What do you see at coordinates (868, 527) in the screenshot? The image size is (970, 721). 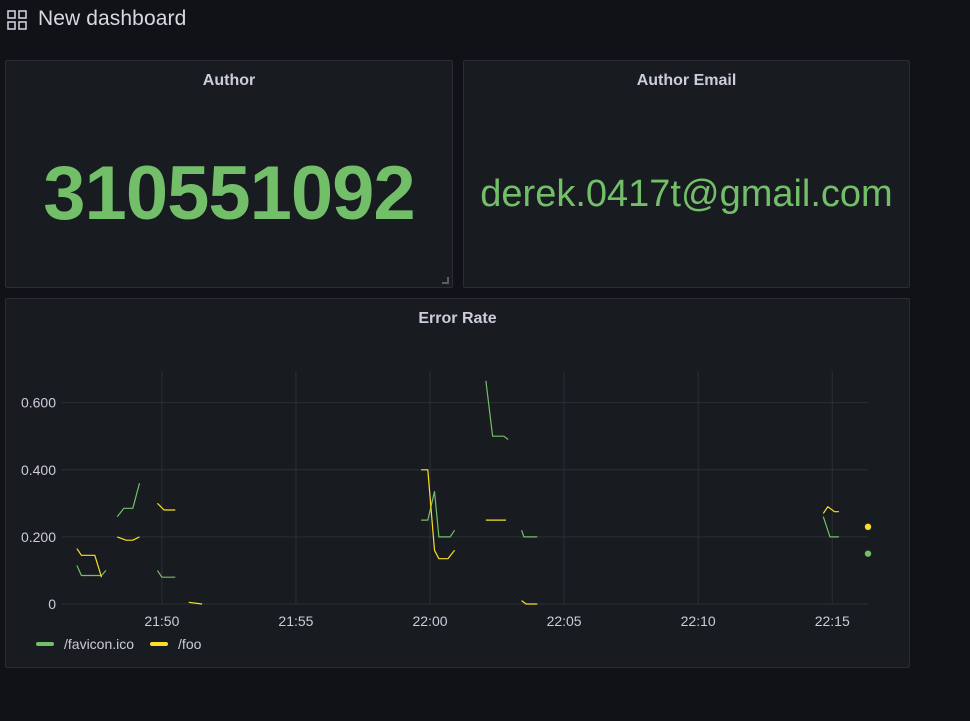 I see `series-point-foo` at bounding box center [868, 527].